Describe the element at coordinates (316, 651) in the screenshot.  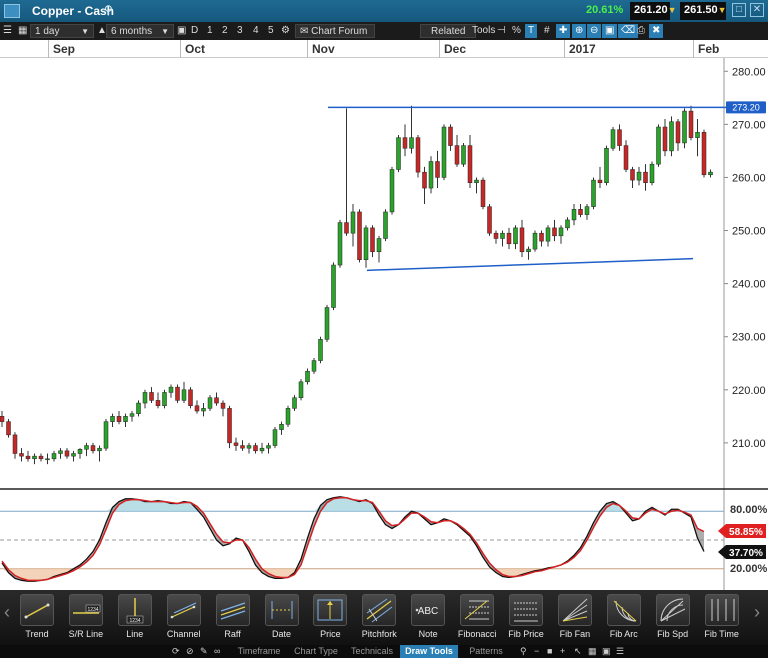
I see `tab-chart-type: Chart Type` at that location.